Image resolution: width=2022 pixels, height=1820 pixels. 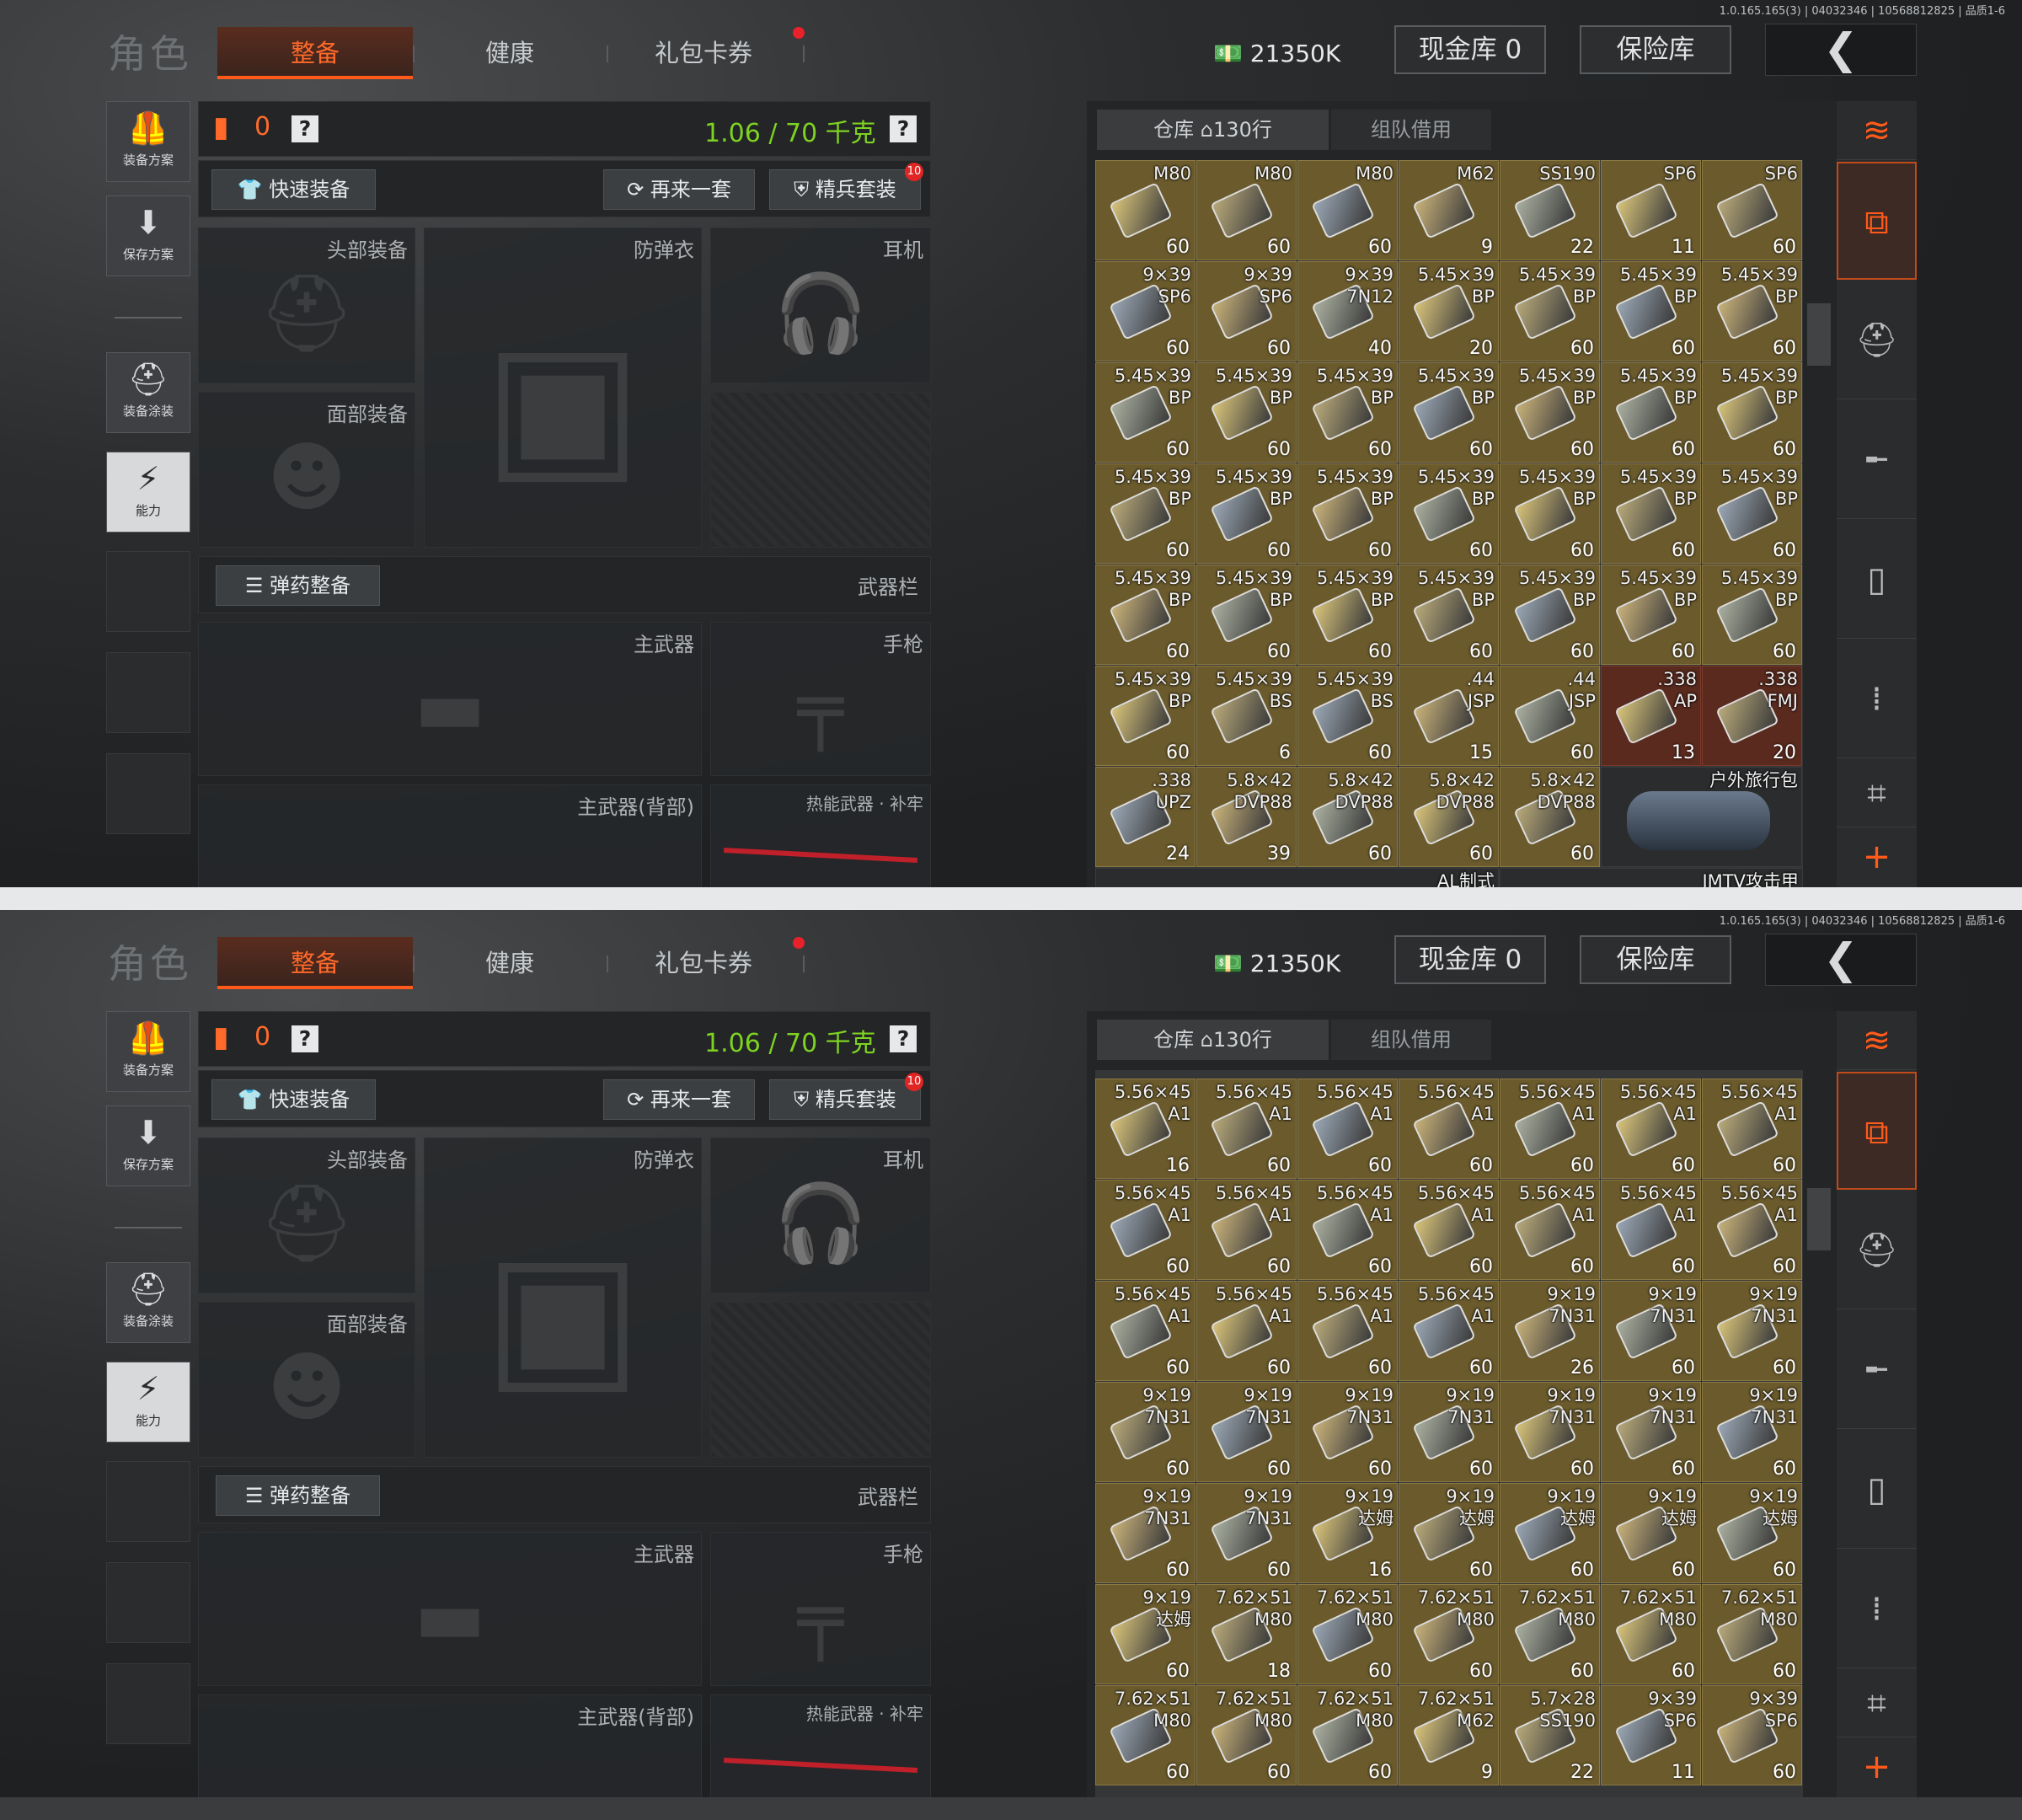 What do you see at coordinates (148, 141) in the screenshot?
I see `plan-button: 🦺 装备方案` at bounding box center [148, 141].